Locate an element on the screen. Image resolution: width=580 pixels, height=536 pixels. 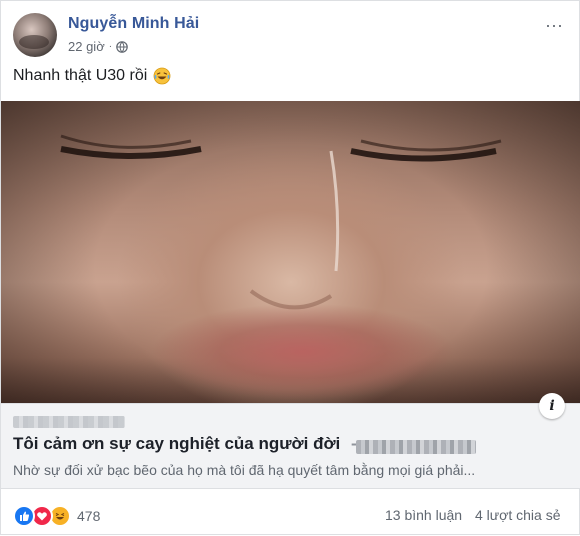
info-icon: i is located at coordinates (552, 406).